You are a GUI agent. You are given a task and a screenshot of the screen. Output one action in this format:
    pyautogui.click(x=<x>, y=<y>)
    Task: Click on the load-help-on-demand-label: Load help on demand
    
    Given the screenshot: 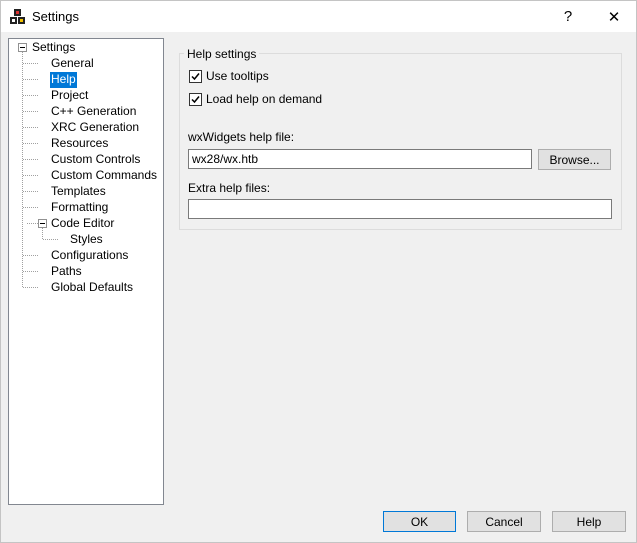 What is the action you would take?
    pyautogui.click(x=264, y=99)
    